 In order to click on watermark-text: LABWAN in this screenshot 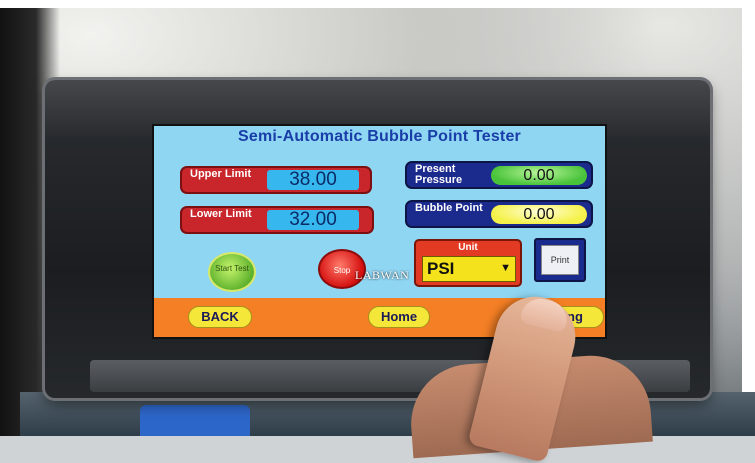, I will do `click(382, 275)`.